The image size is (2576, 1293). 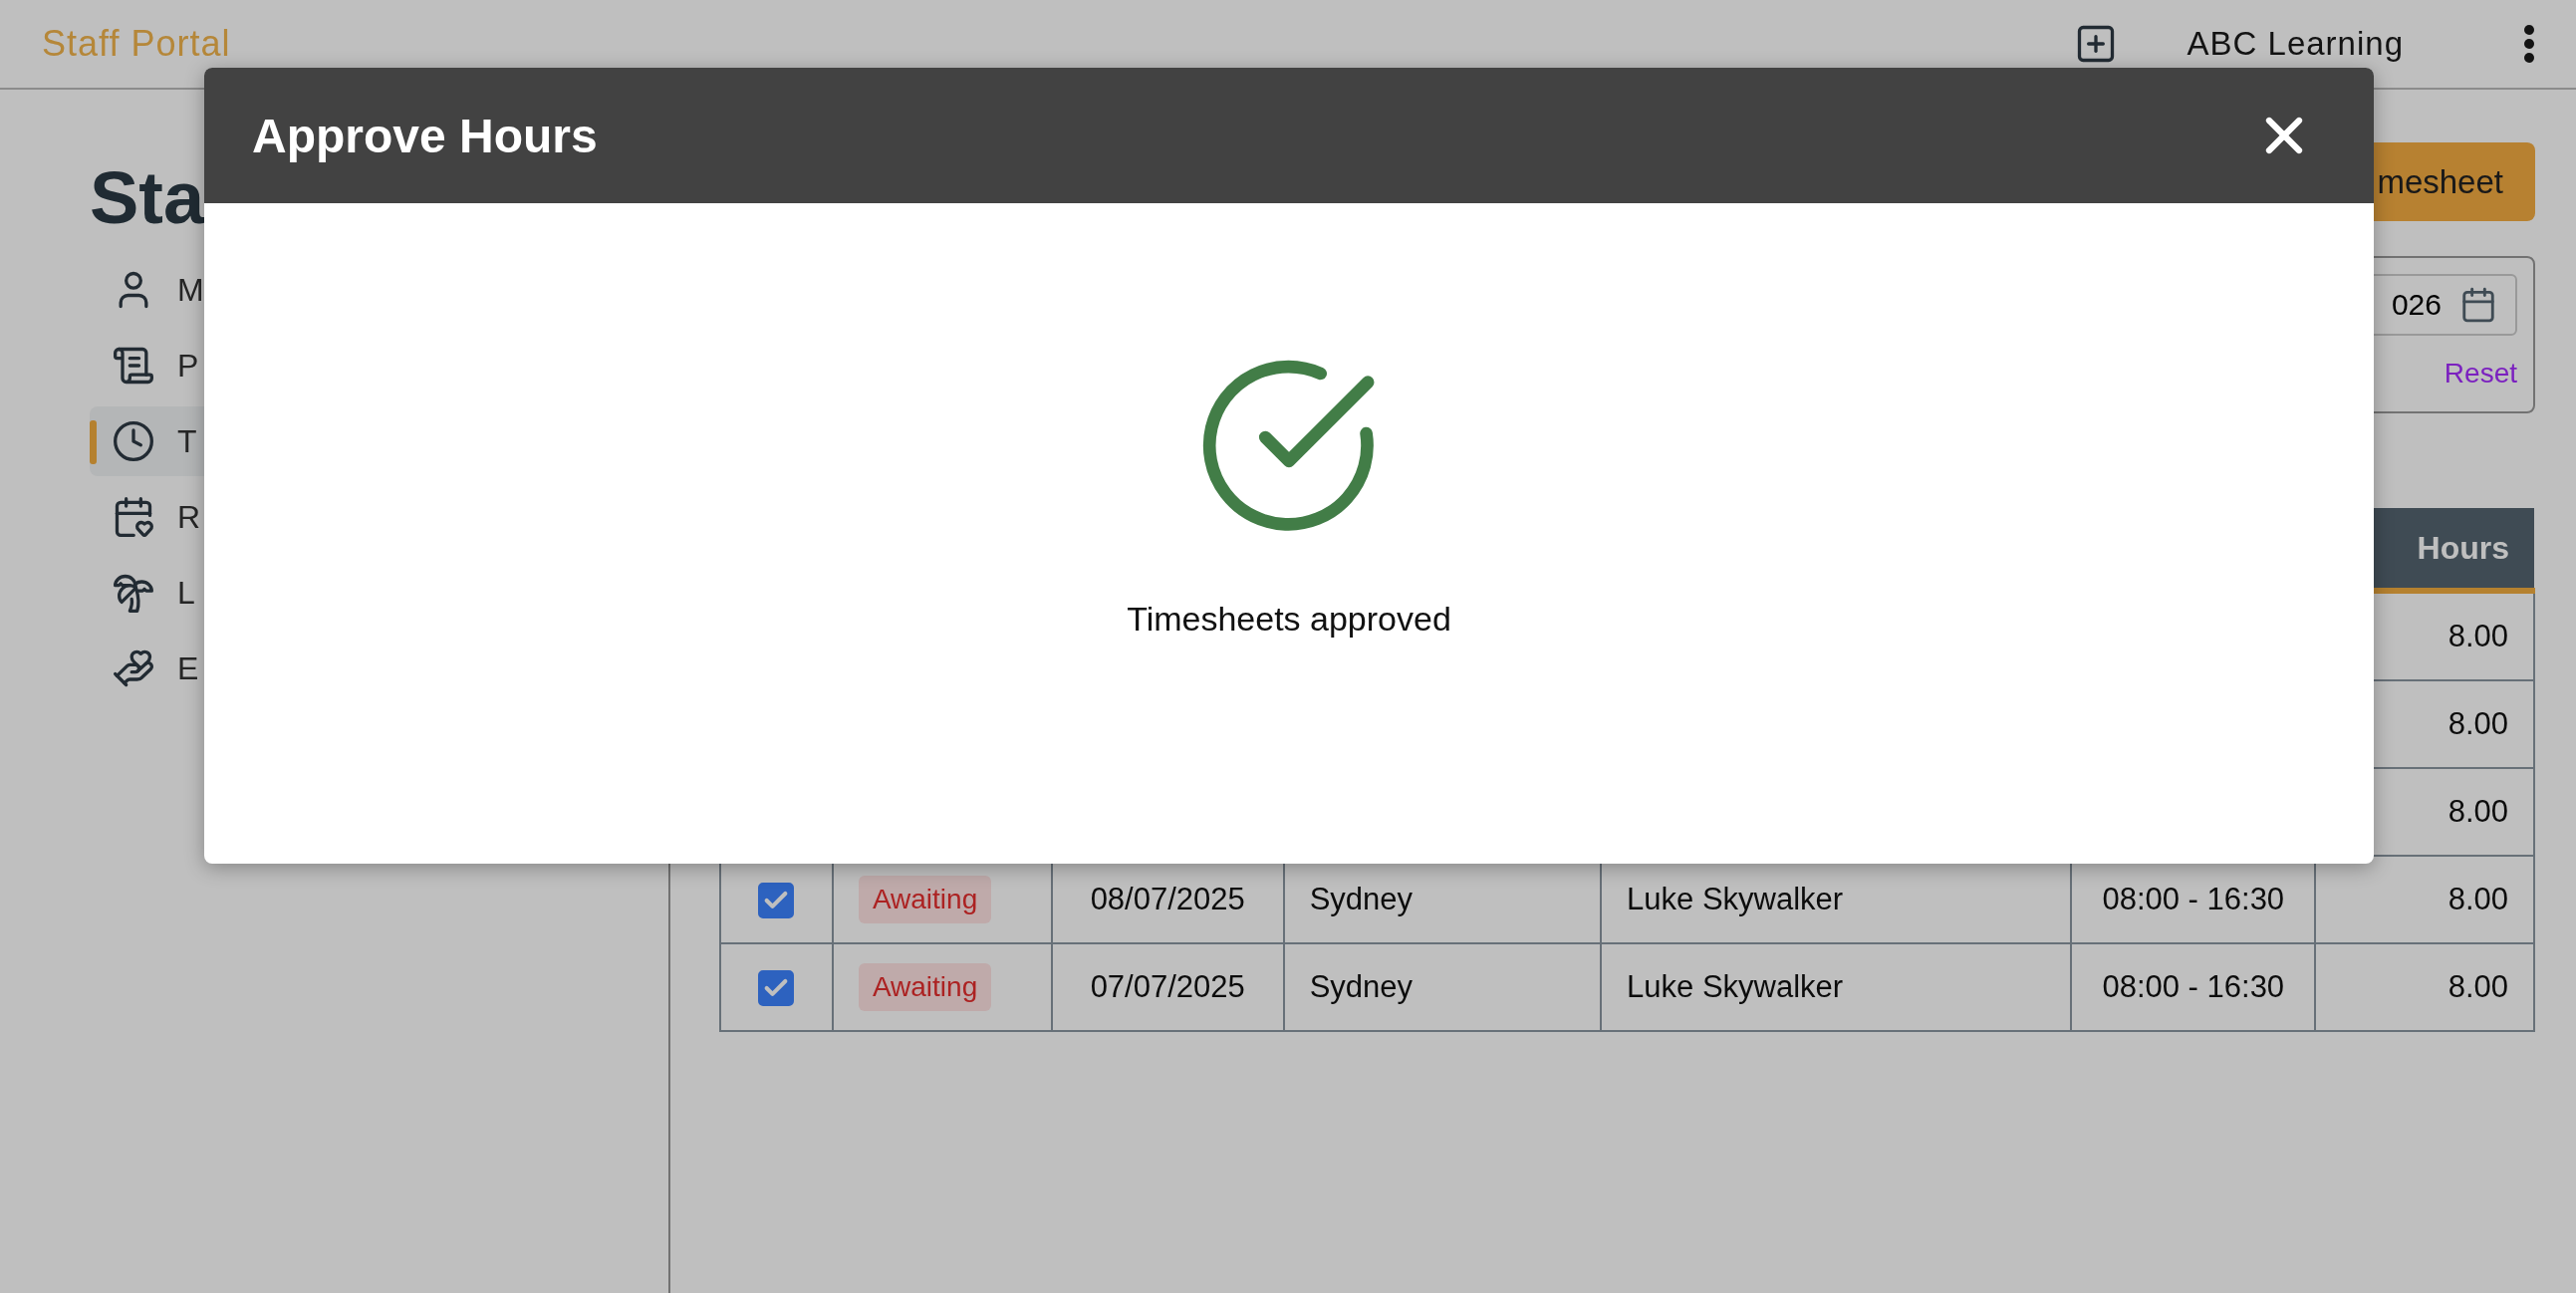 I want to click on clock-icon, so click(x=133, y=441).